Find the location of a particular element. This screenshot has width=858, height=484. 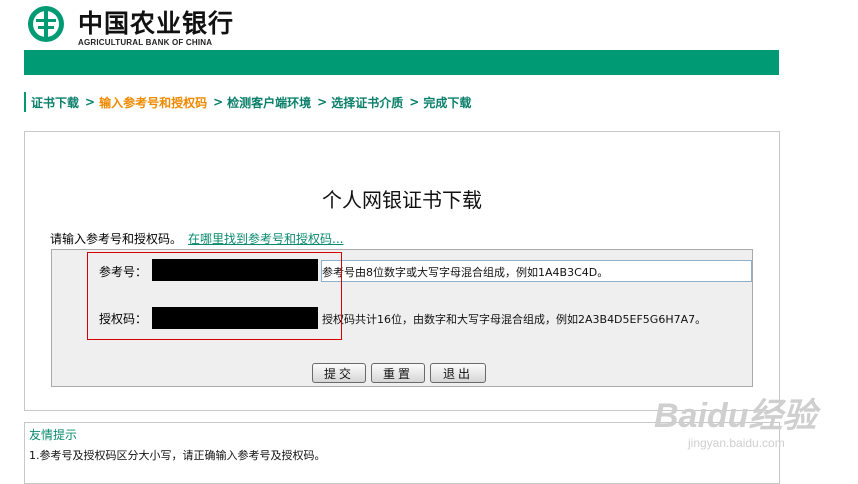

step-certificate-download: 证书下载 is located at coordinates (55, 102).